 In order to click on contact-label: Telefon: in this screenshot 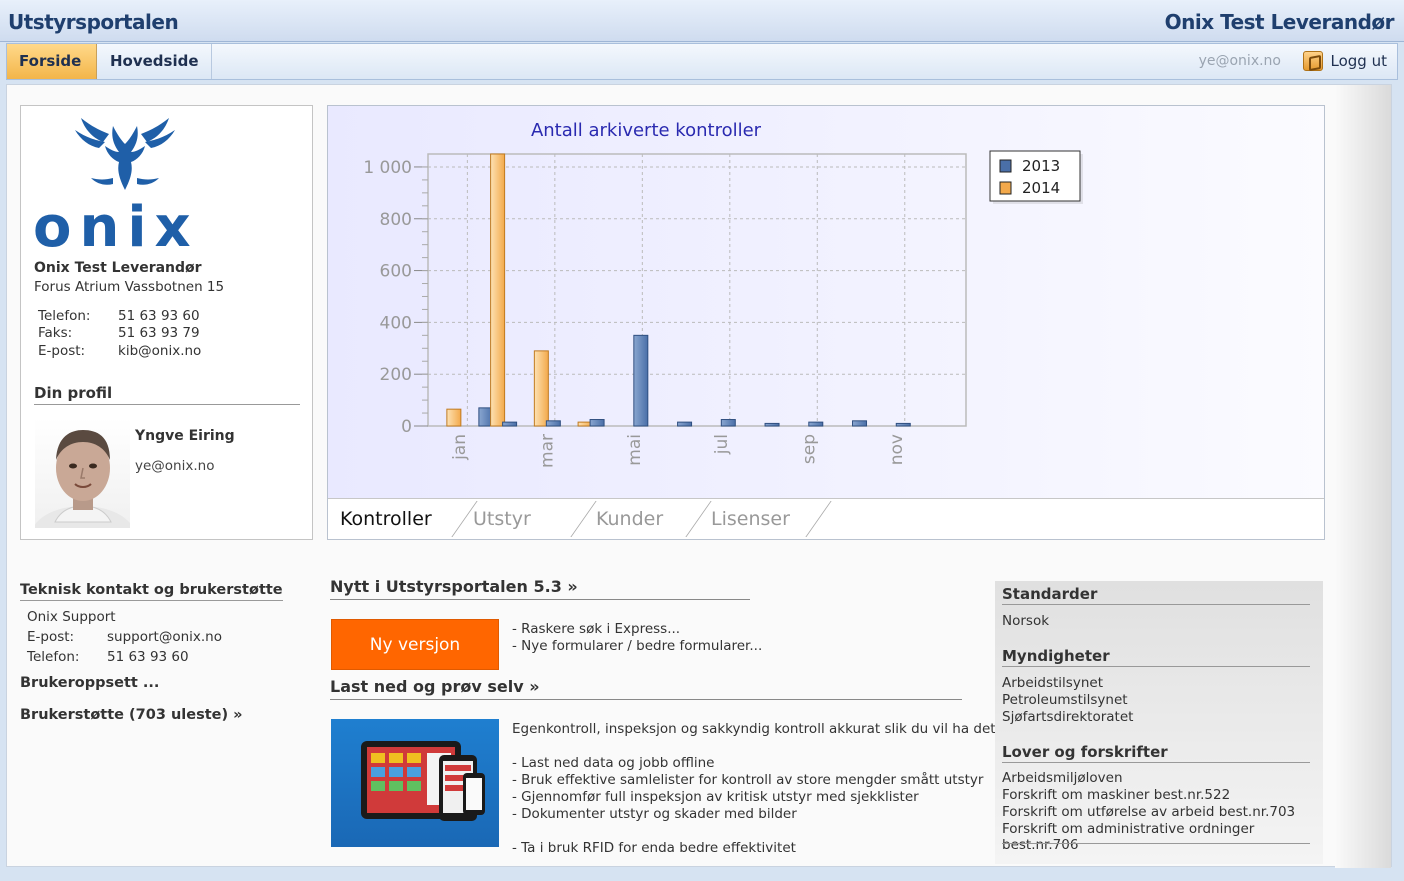, I will do `click(64, 316)`.